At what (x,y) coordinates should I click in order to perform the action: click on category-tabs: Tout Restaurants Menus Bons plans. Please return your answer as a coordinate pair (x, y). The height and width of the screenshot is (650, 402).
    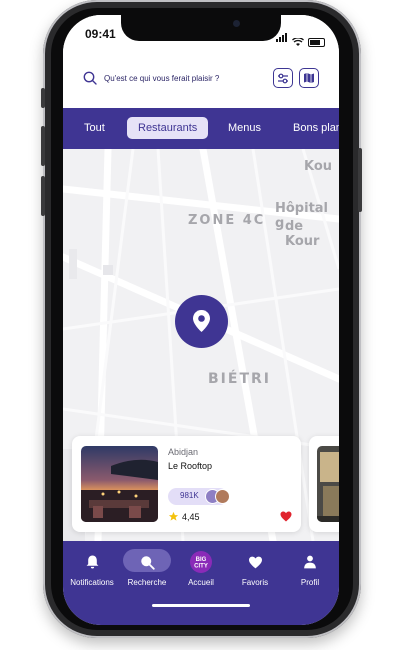
    Looking at the image, I should click on (201, 128).